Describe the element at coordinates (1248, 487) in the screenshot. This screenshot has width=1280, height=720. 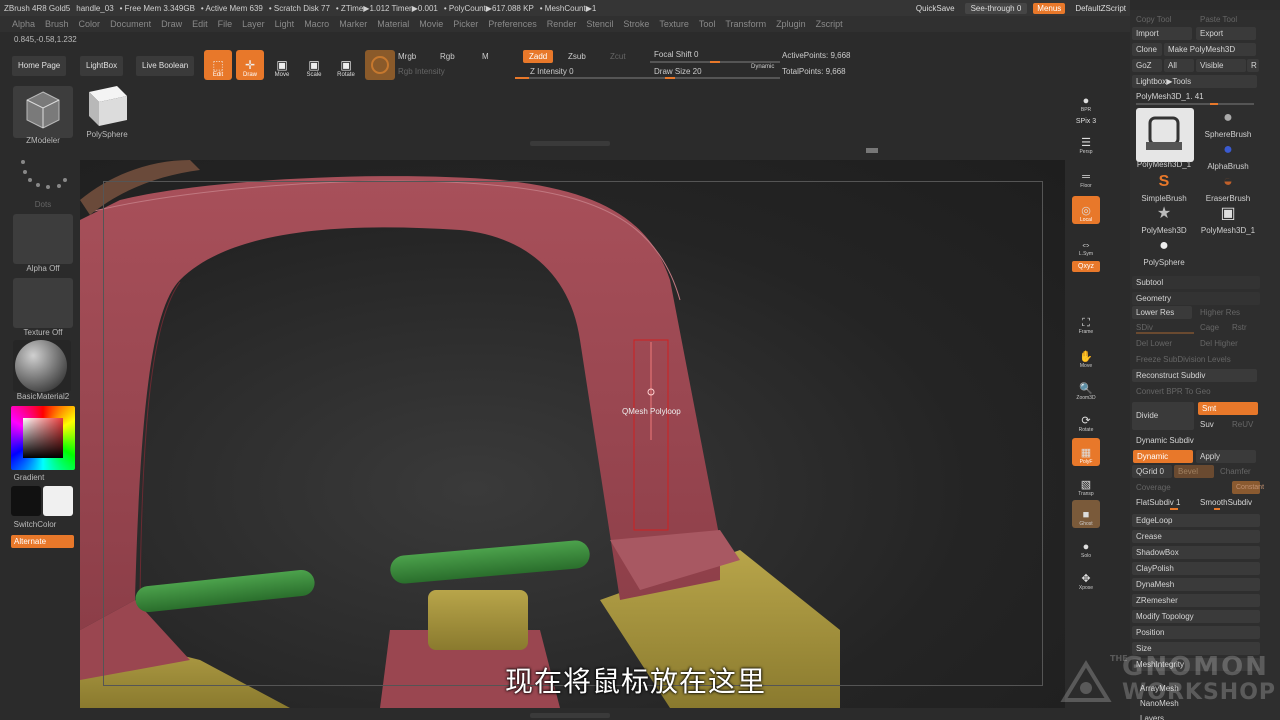
I see `constant-toggle: Constant` at that location.